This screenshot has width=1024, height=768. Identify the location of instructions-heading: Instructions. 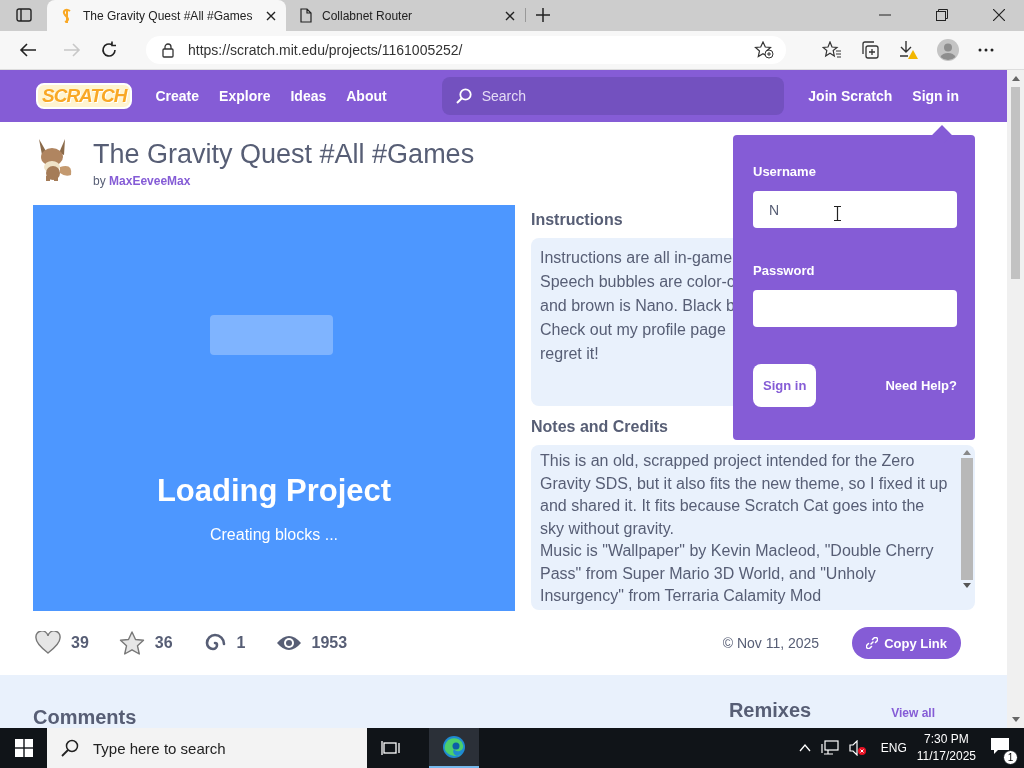
(577, 220).